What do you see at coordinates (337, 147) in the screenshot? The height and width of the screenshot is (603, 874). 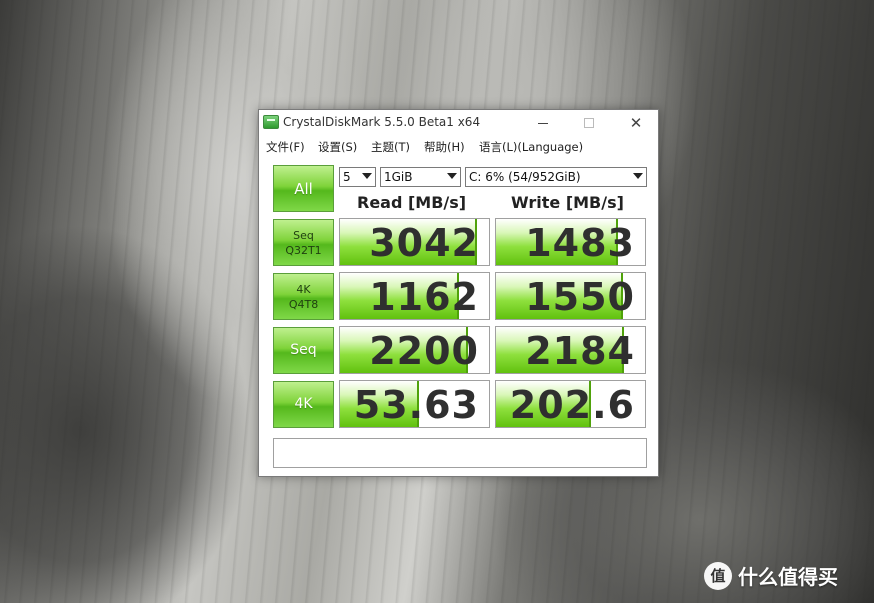 I see `menu-settings: 设置(S)` at bounding box center [337, 147].